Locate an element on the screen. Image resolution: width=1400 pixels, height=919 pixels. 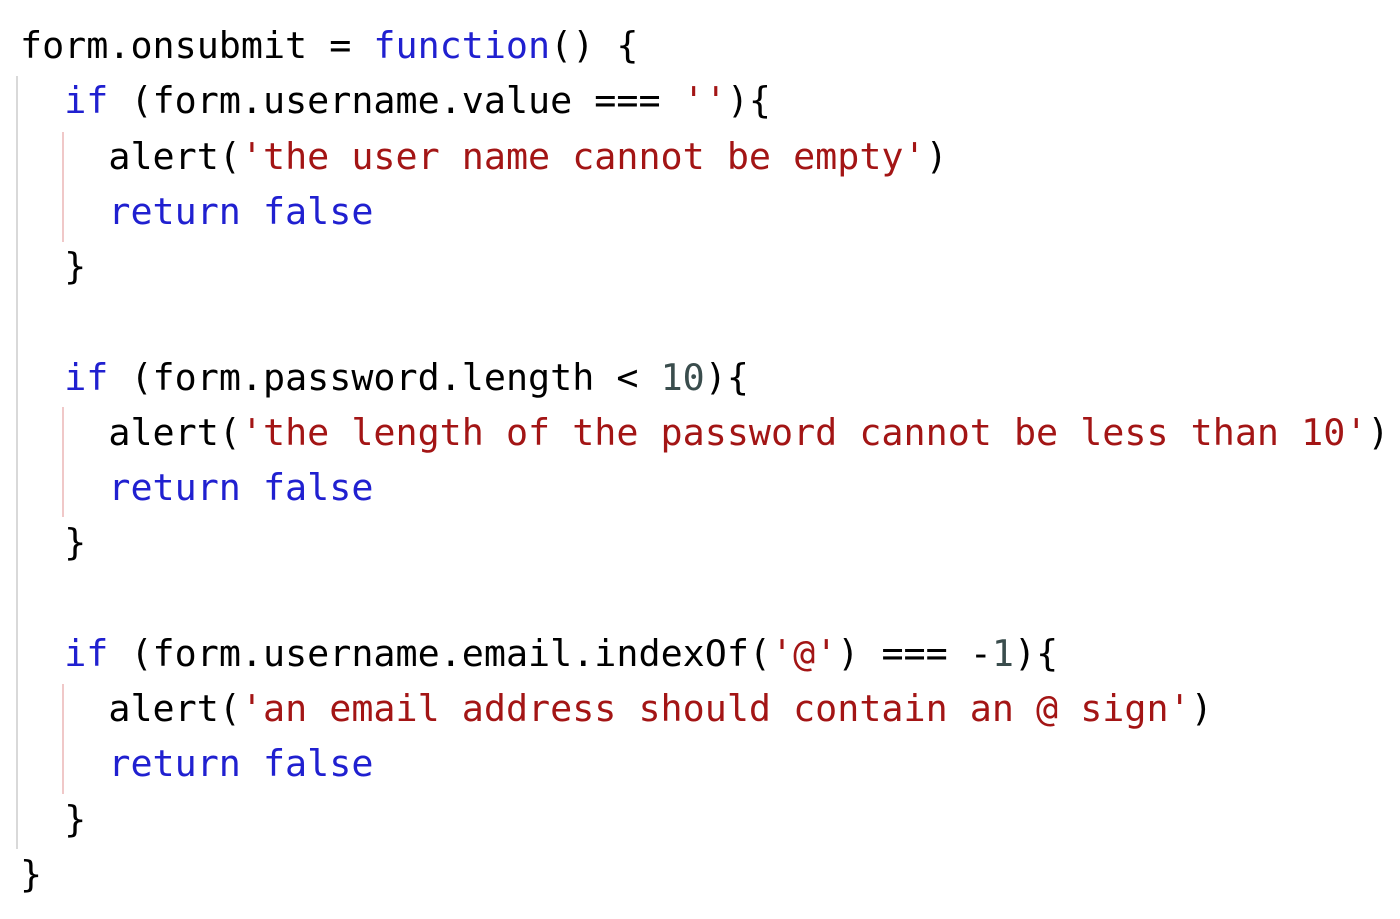
code-token-str: '@' is located at coordinates (804, 653).